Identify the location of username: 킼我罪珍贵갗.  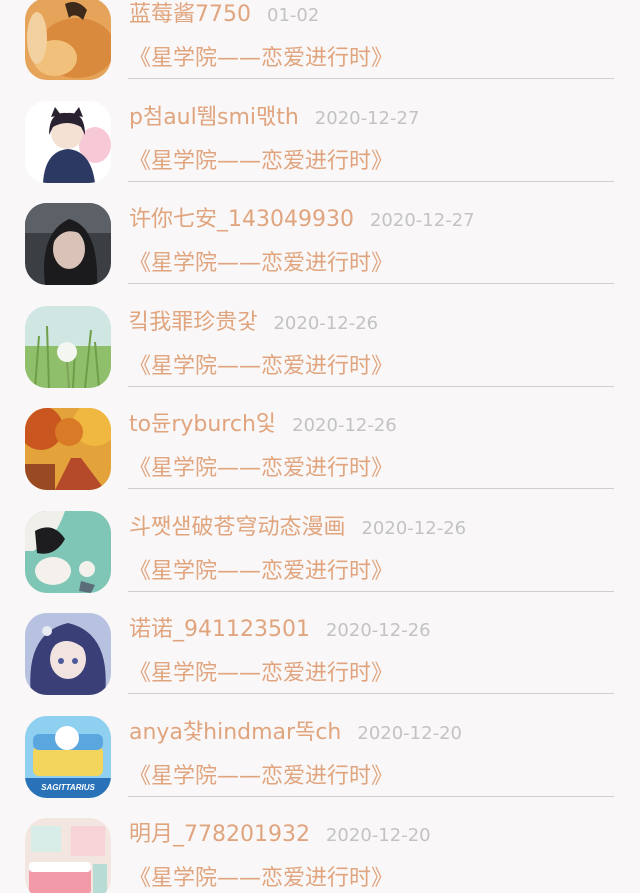
(193, 322).